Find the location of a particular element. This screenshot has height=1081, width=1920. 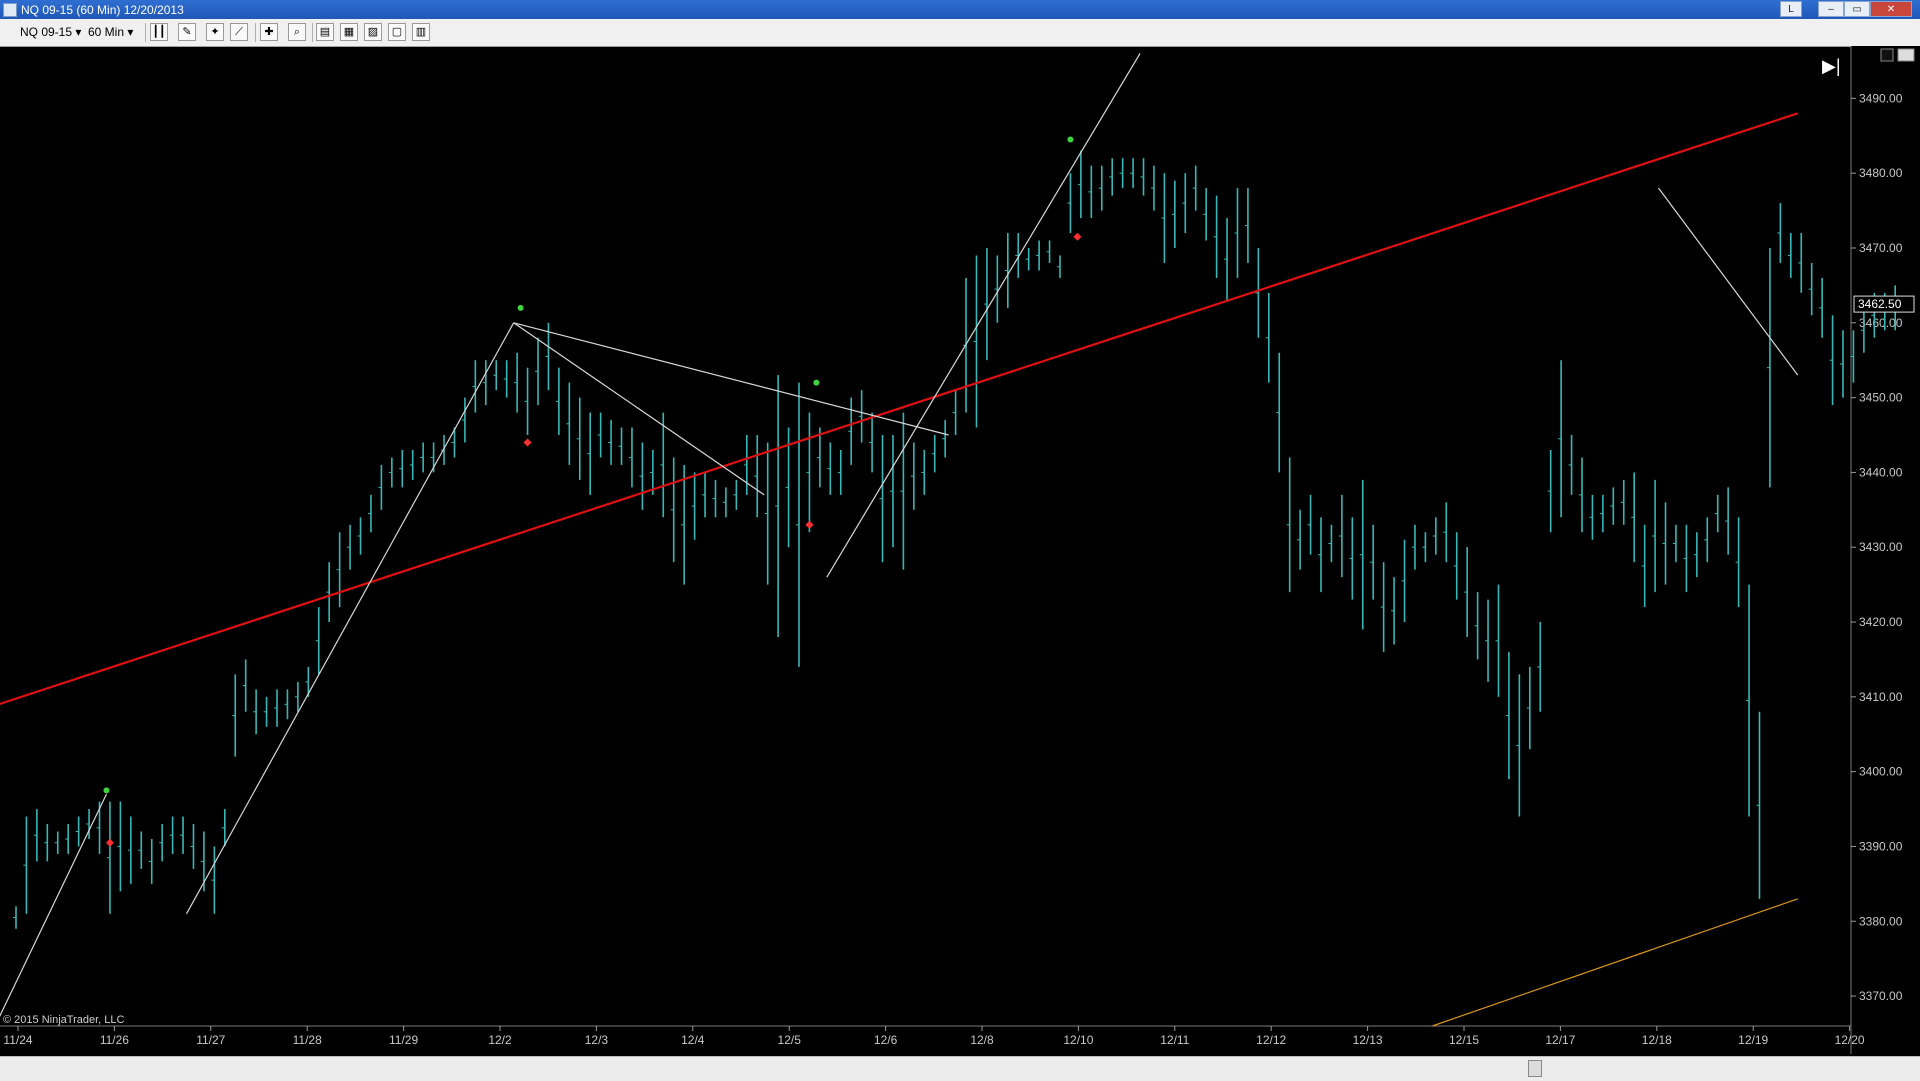

panel-dropdown-icon is located at coordinates (1906, 55).